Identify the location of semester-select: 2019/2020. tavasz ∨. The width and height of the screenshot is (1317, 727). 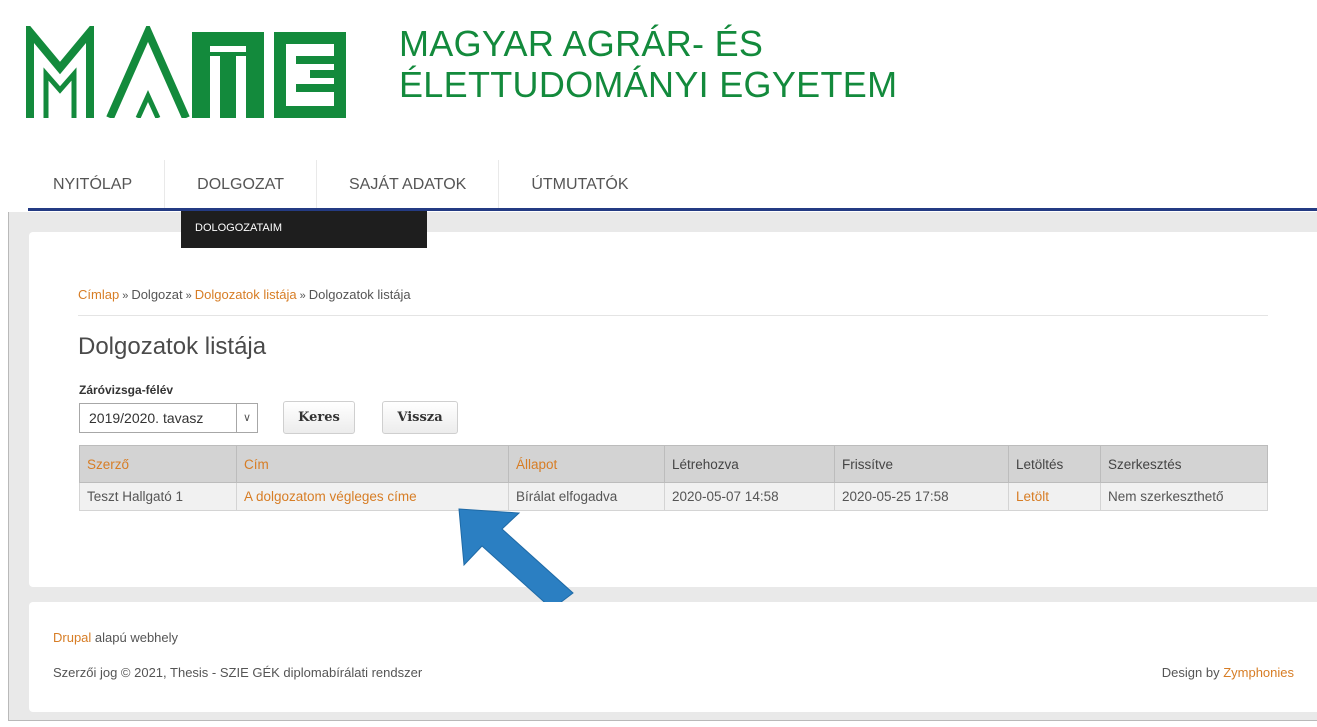
(168, 418).